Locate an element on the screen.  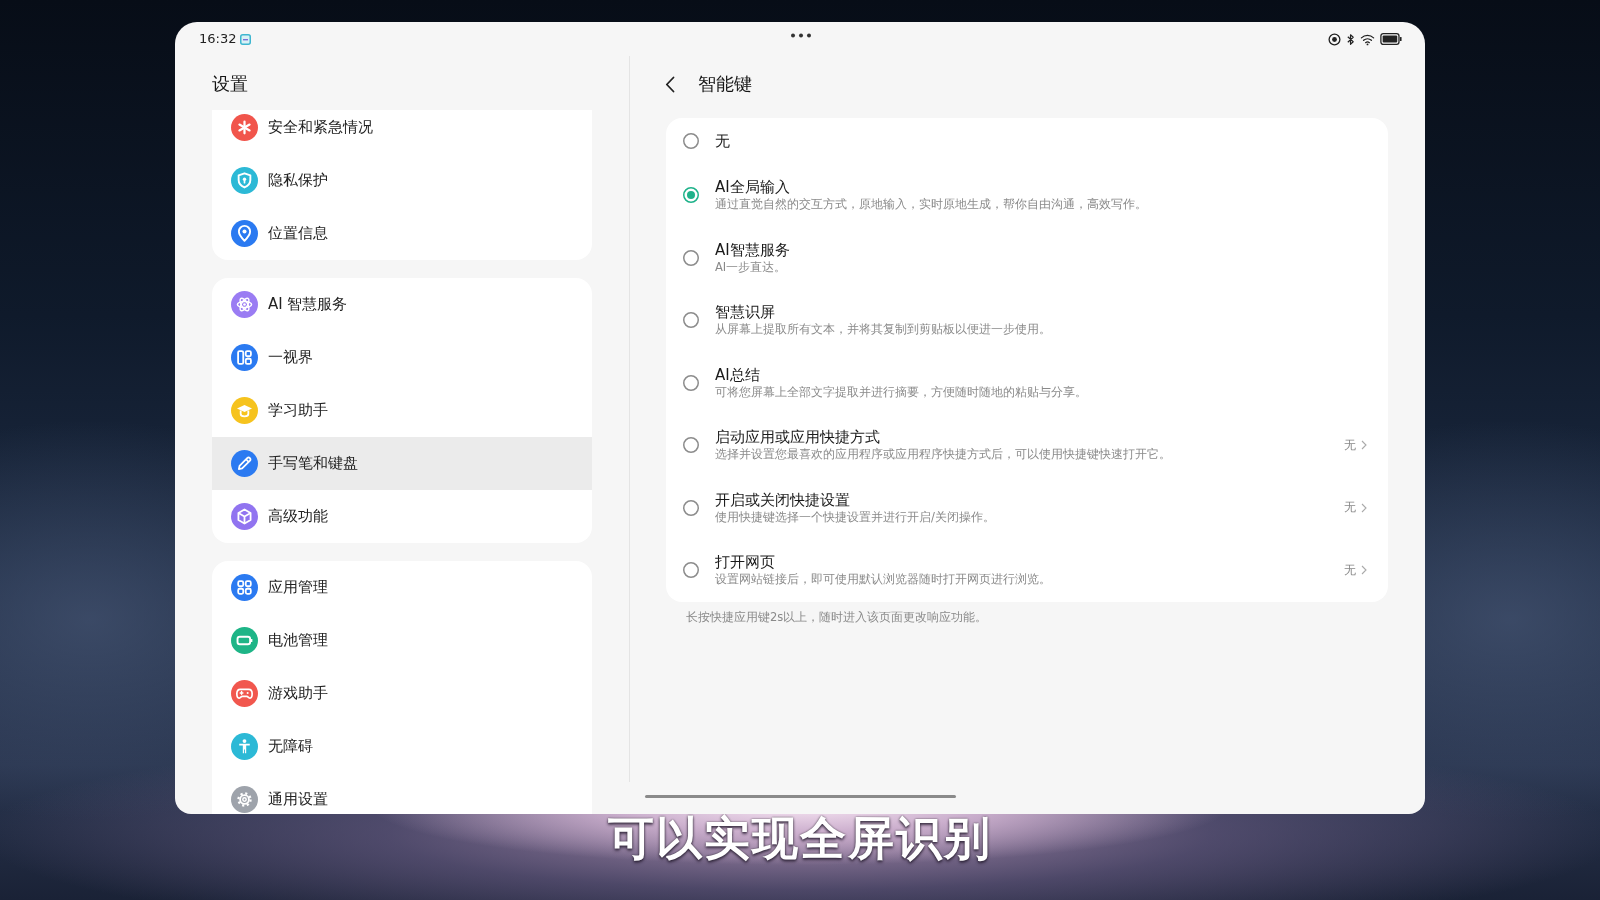
option-title: 无 is located at coordinates (722, 141).